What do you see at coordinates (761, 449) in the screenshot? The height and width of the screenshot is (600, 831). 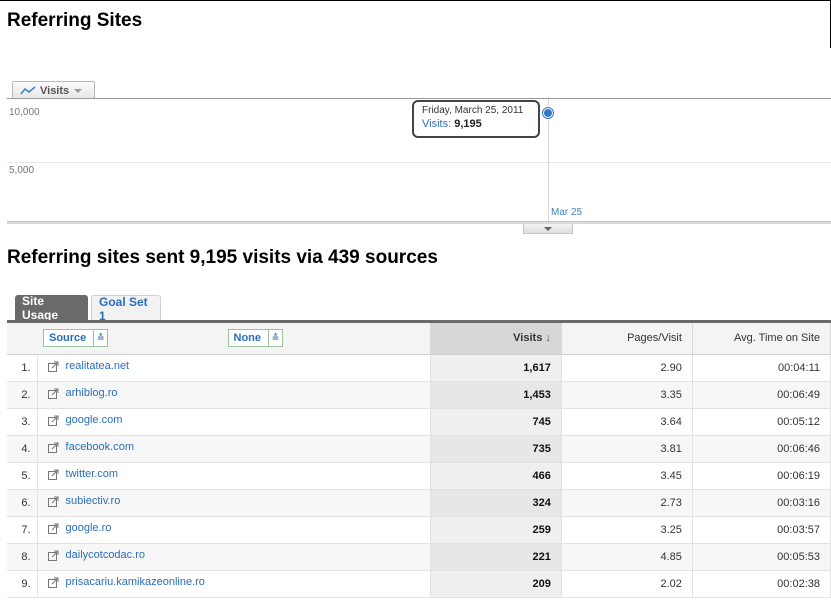 I see `avg-time-cell: 00:06:46` at bounding box center [761, 449].